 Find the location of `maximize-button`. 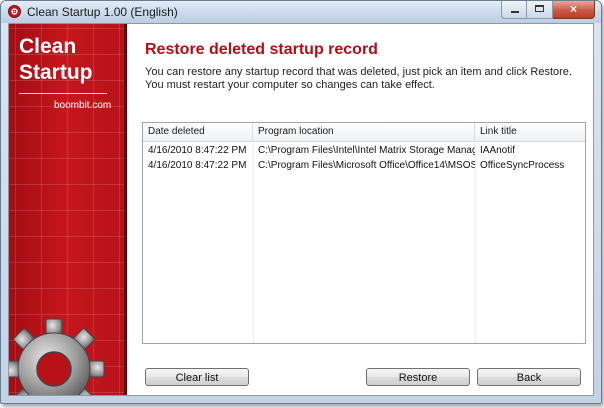

maximize-button is located at coordinates (540, 10).